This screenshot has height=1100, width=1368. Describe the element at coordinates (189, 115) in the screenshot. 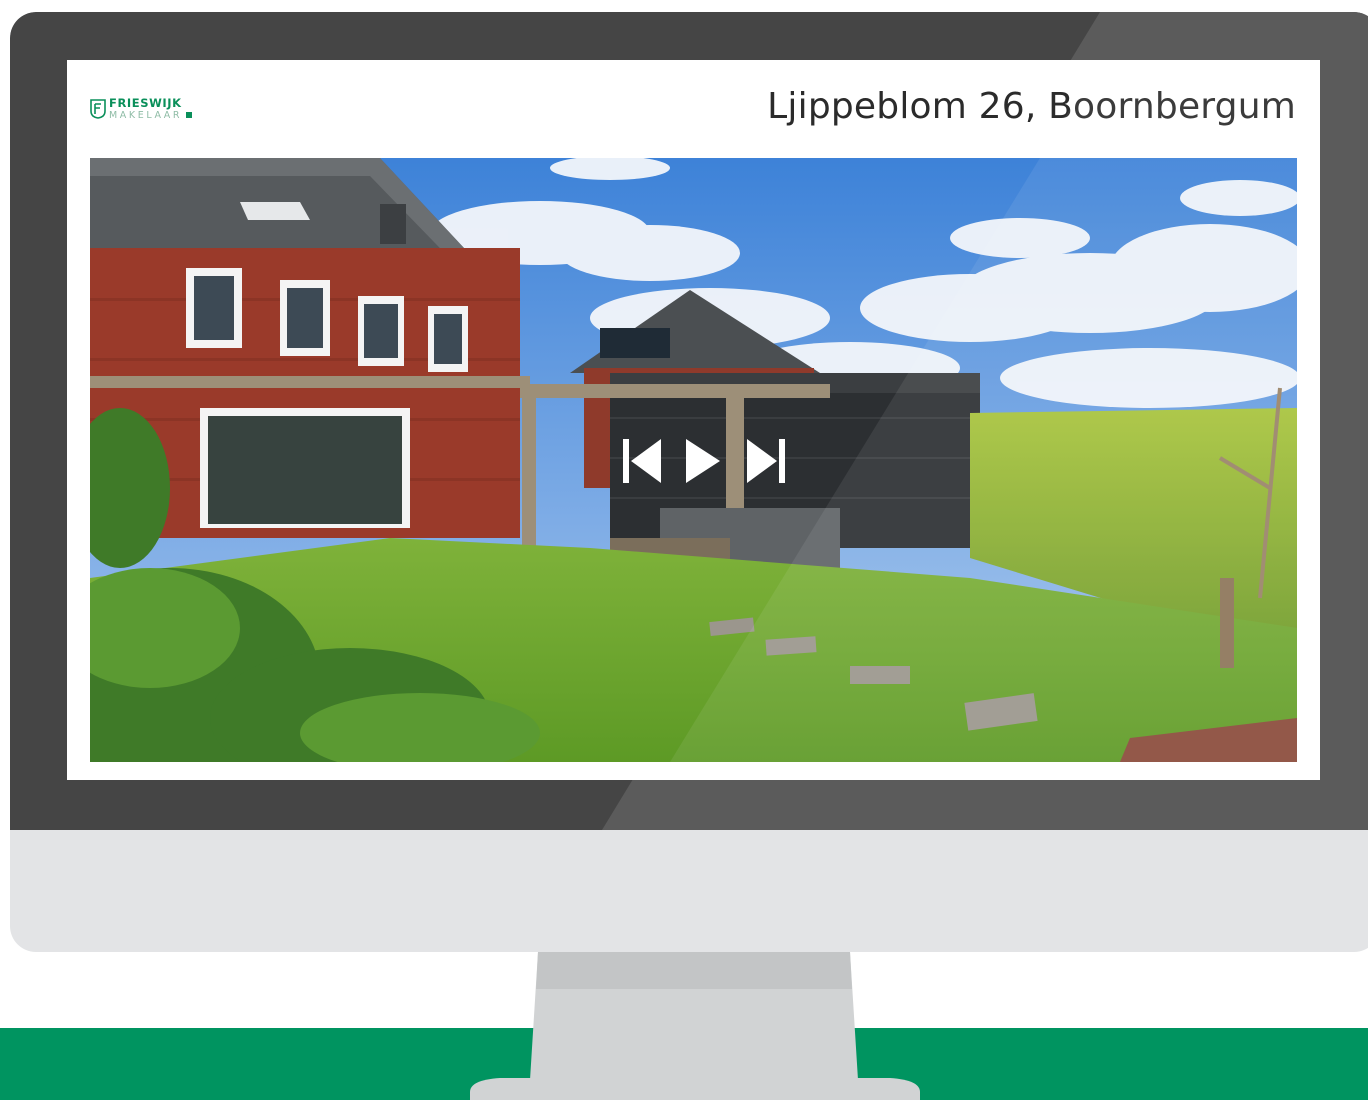

I see `brand-dot-icon` at that location.